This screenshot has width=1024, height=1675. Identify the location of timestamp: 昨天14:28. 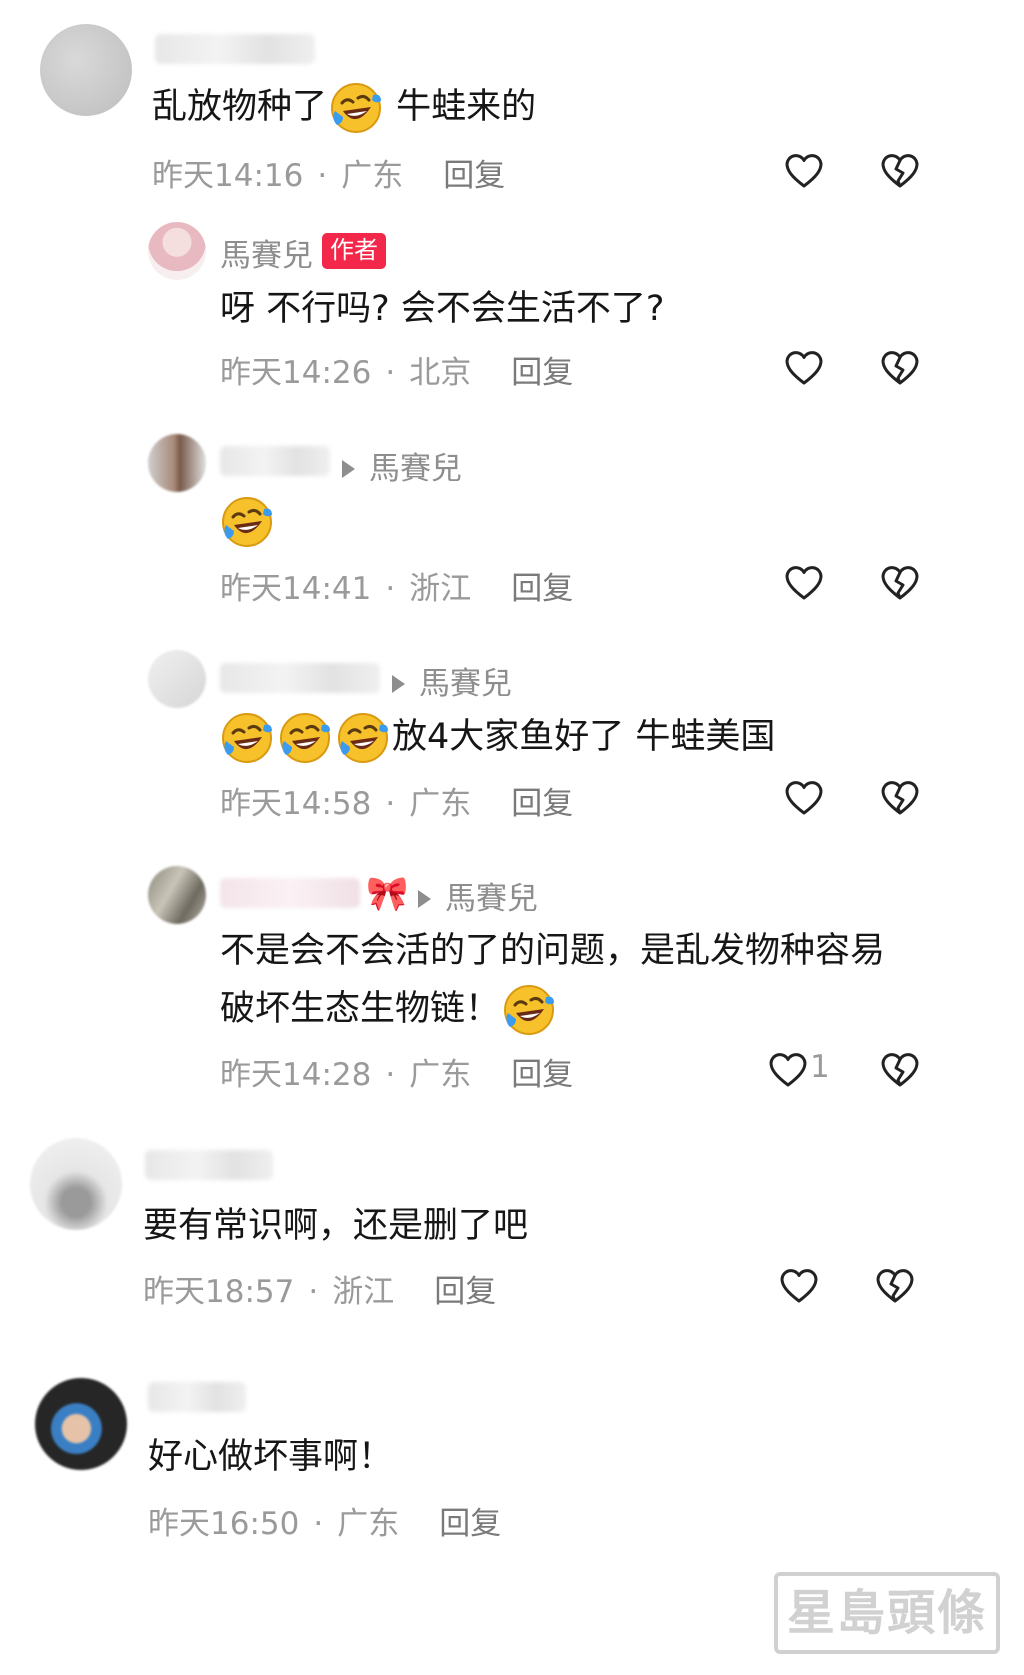
(296, 1075).